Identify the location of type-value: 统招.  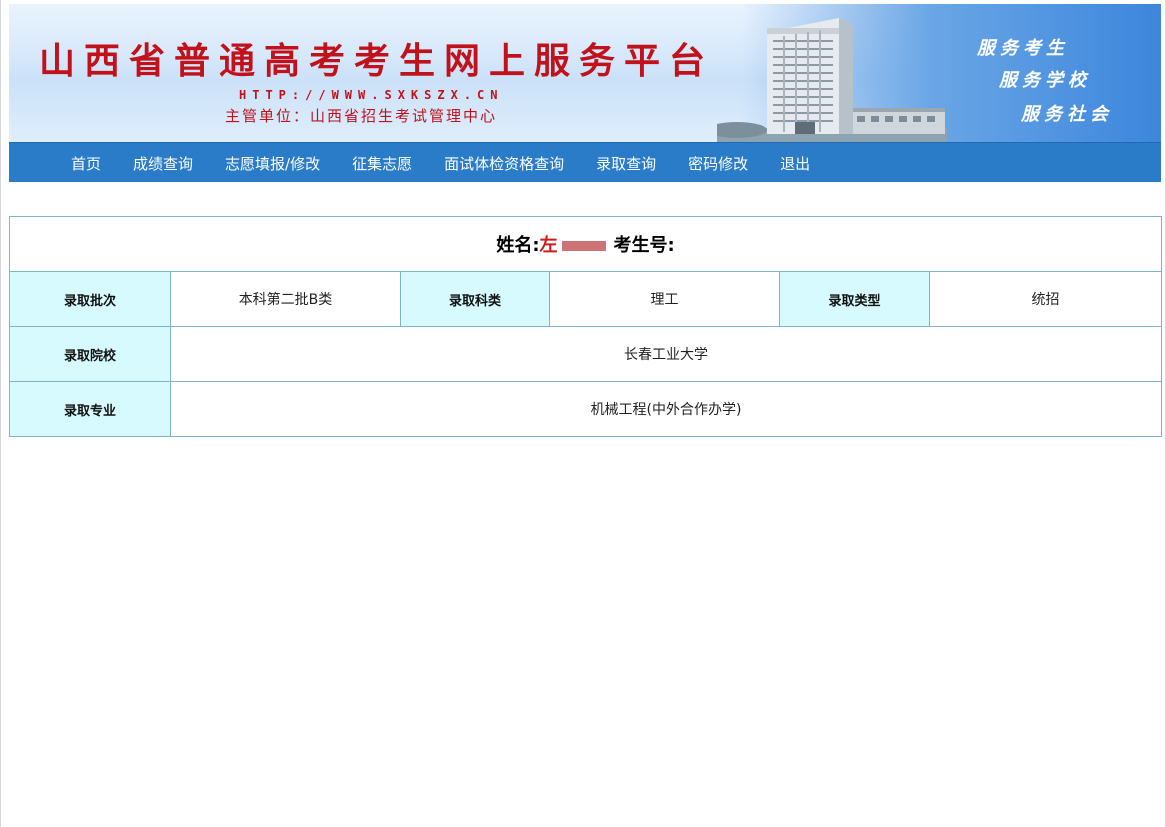
(1045, 299).